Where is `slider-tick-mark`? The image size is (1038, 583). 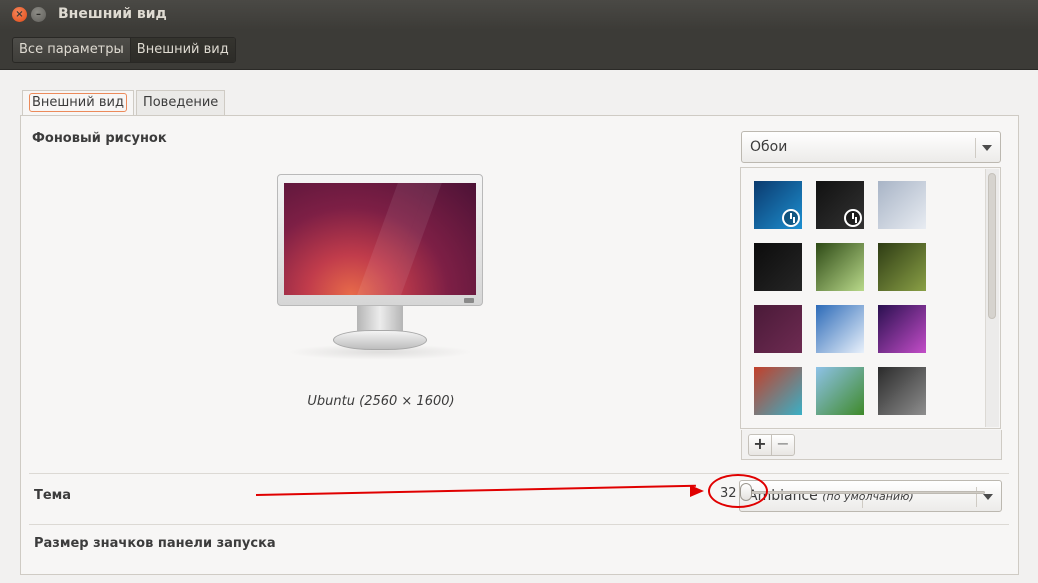
slider-tick-mark is located at coordinates (862, 504).